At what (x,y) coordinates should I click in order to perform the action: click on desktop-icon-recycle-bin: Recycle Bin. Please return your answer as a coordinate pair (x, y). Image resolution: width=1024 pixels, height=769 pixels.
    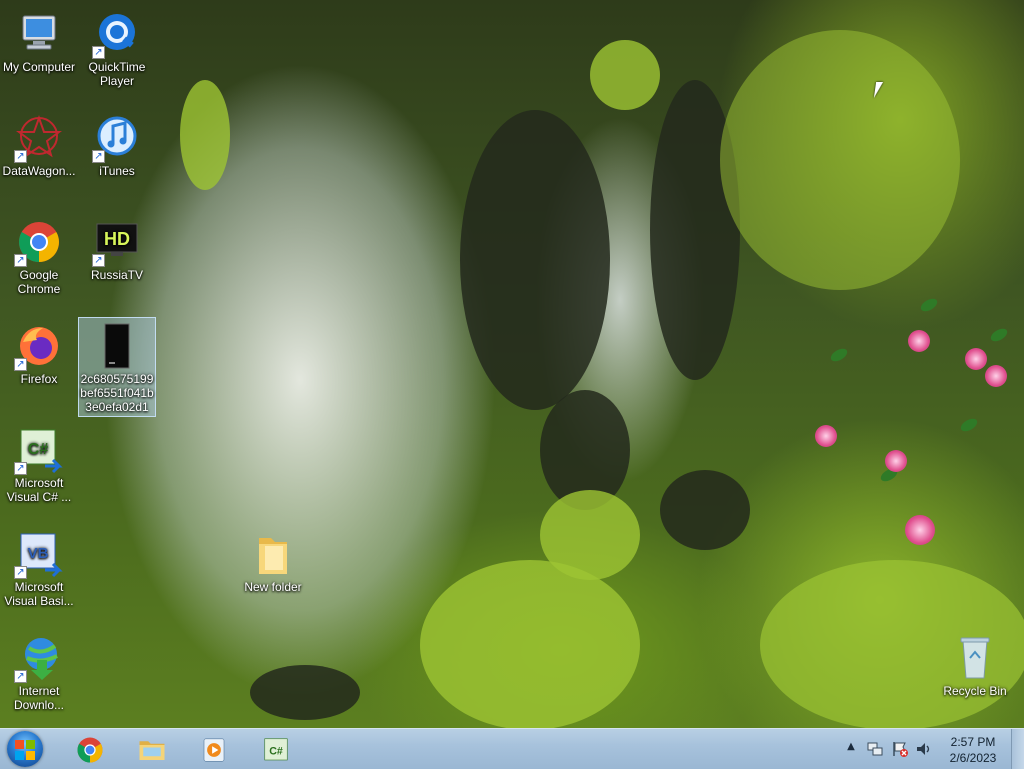
    Looking at the image, I should click on (975, 664).